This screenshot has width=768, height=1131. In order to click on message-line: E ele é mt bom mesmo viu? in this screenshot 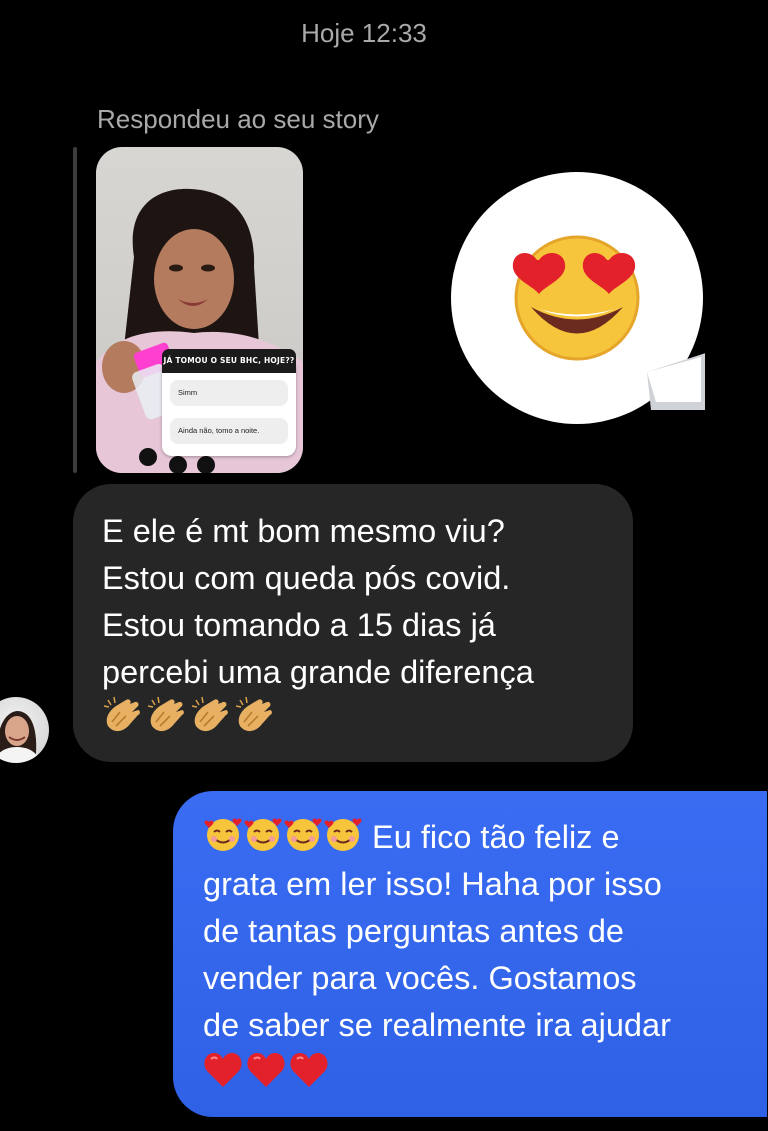, I will do `click(303, 531)`.